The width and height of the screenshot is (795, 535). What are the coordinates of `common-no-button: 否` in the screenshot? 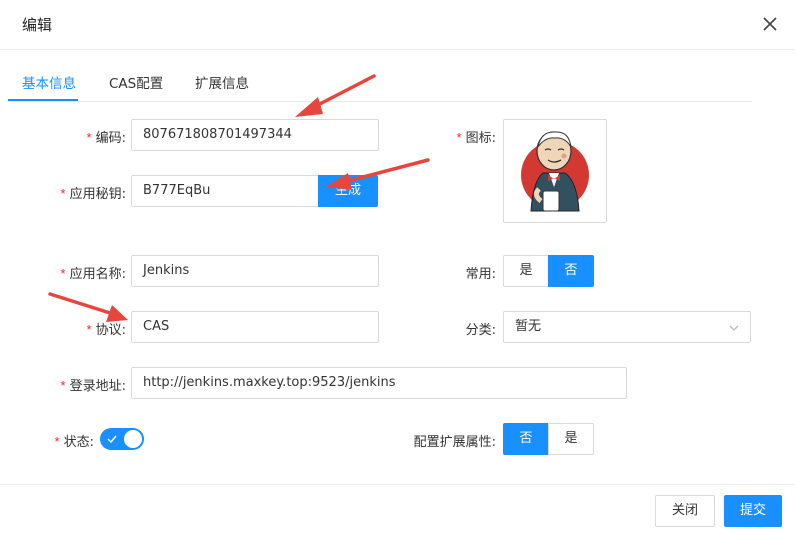 It's located at (571, 271).